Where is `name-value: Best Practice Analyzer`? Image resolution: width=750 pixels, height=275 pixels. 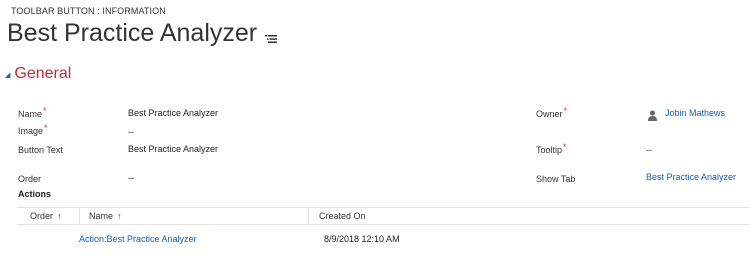
name-value: Best Practice Analyzer is located at coordinates (173, 113).